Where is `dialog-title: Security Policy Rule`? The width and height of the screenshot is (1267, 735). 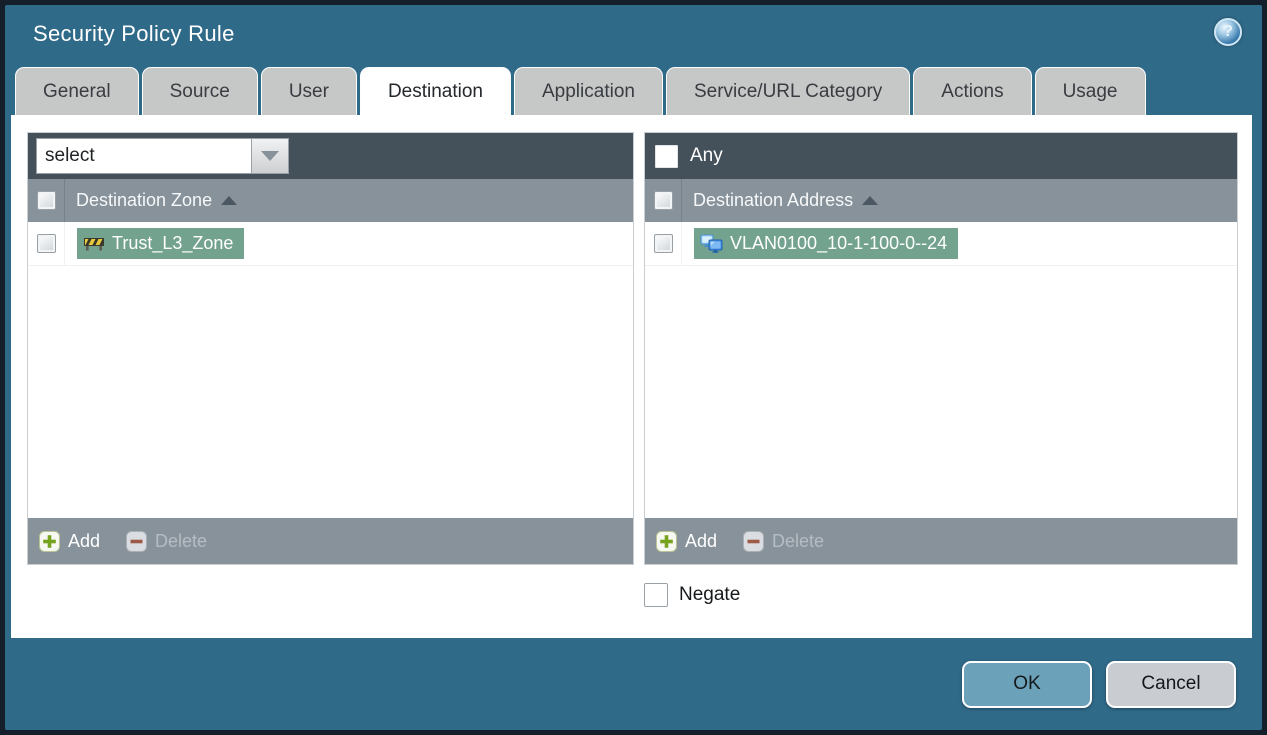
dialog-title: Security Policy Rule is located at coordinates (134, 33).